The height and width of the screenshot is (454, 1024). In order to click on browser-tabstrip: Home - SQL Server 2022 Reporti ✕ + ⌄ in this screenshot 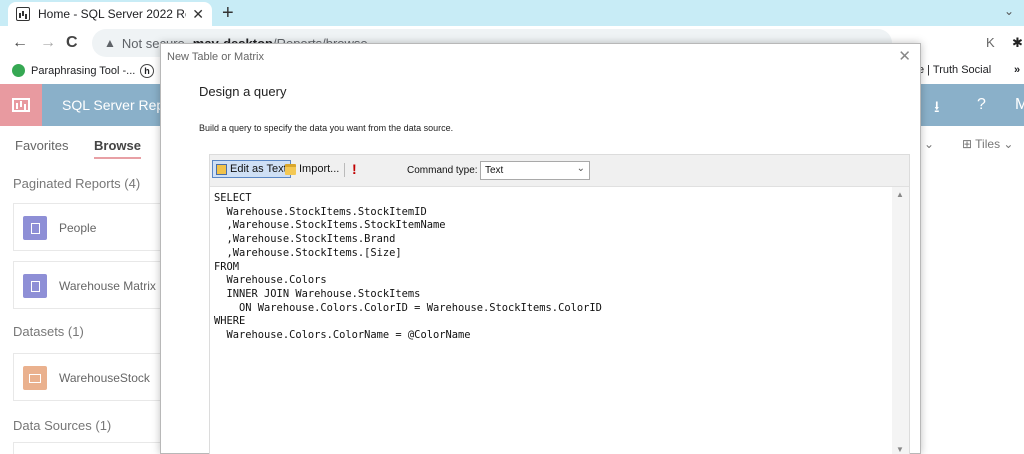, I will do `click(512, 13)`.